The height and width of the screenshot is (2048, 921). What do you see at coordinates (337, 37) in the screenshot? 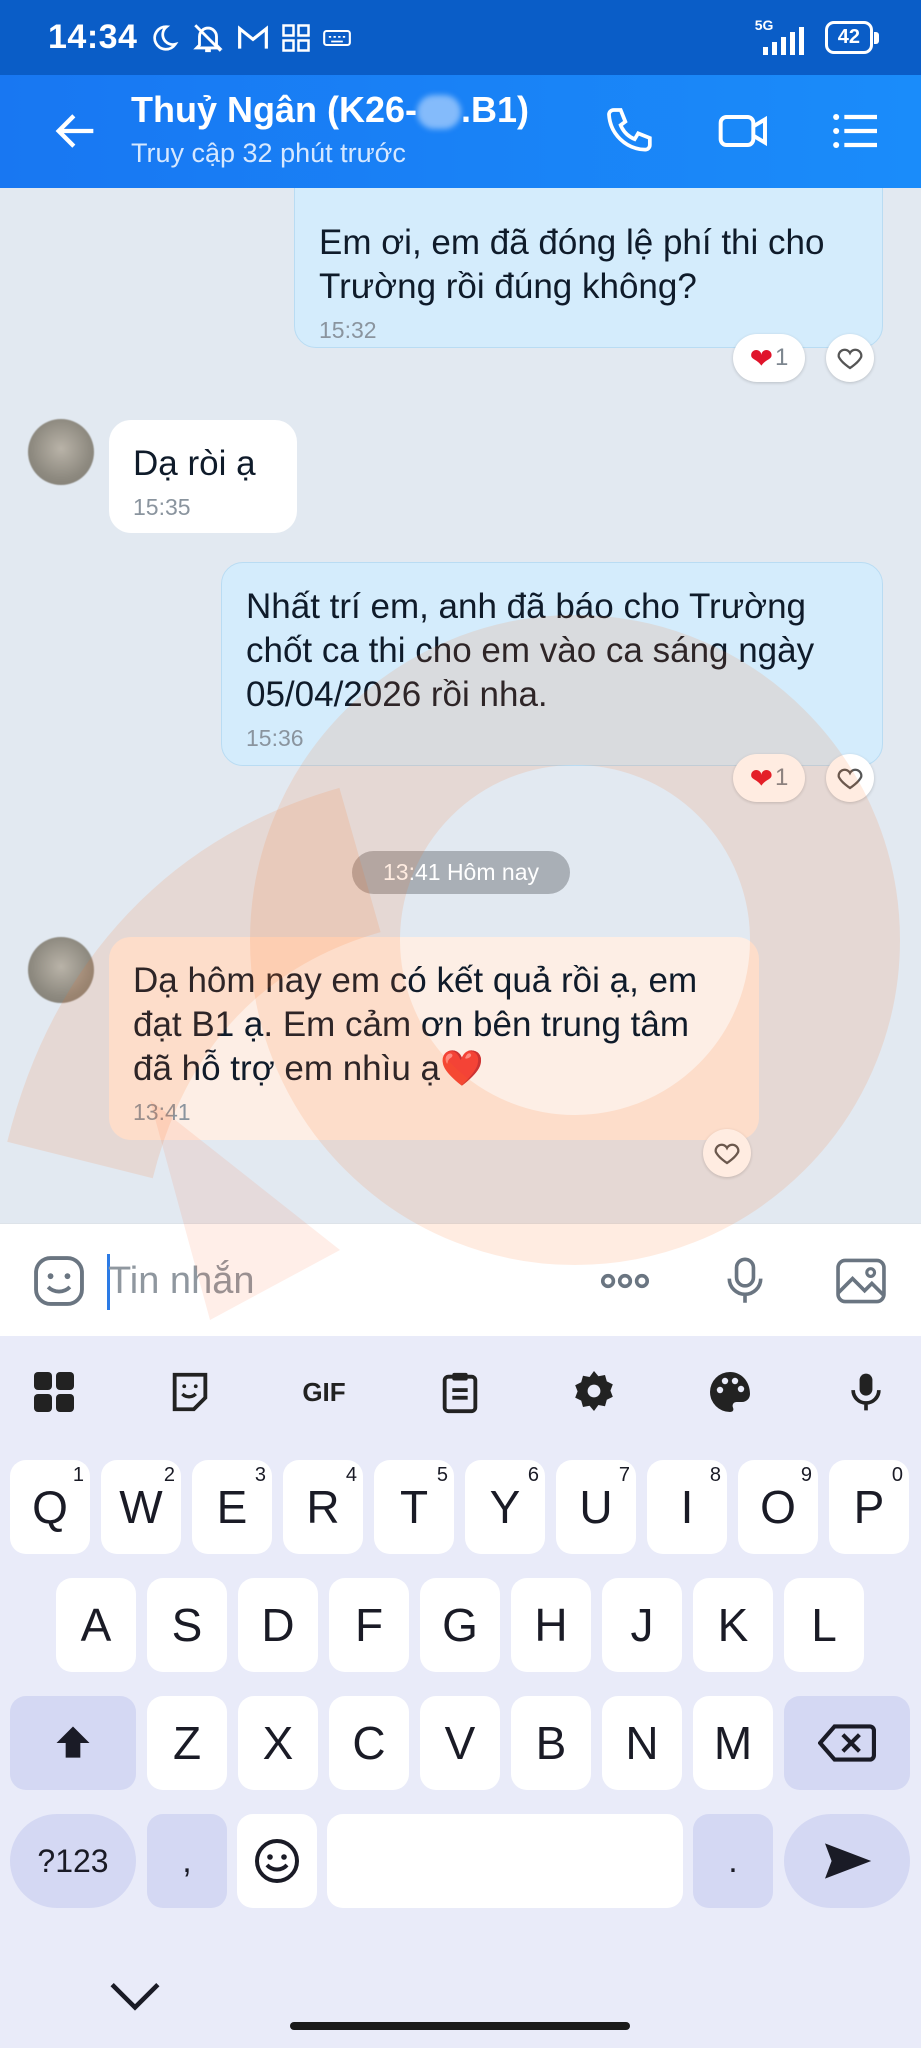
I see `keyboard-icon` at bounding box center [337, 37].